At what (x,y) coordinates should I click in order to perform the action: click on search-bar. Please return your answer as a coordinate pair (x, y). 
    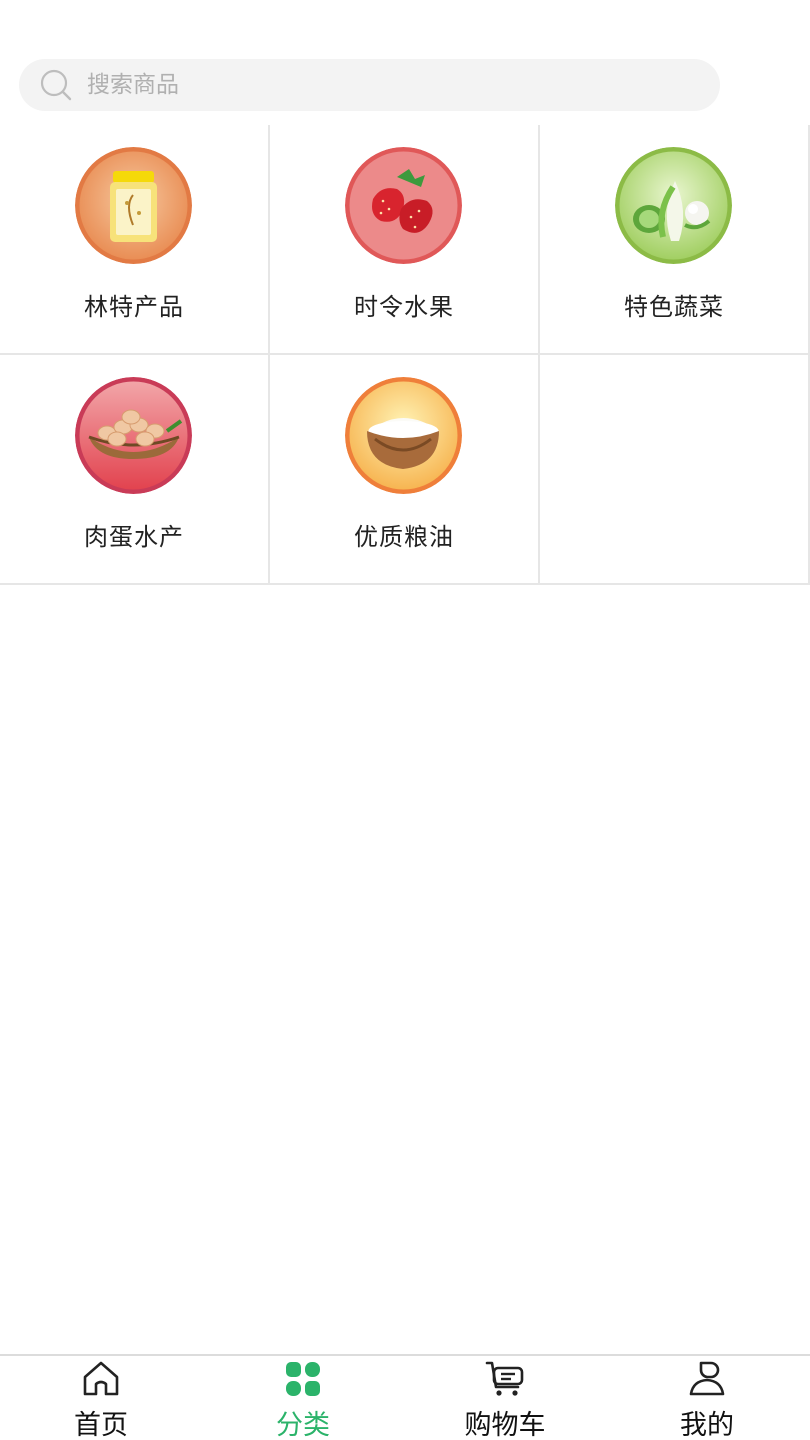
    Looking at the image, I should click on (369, 85).